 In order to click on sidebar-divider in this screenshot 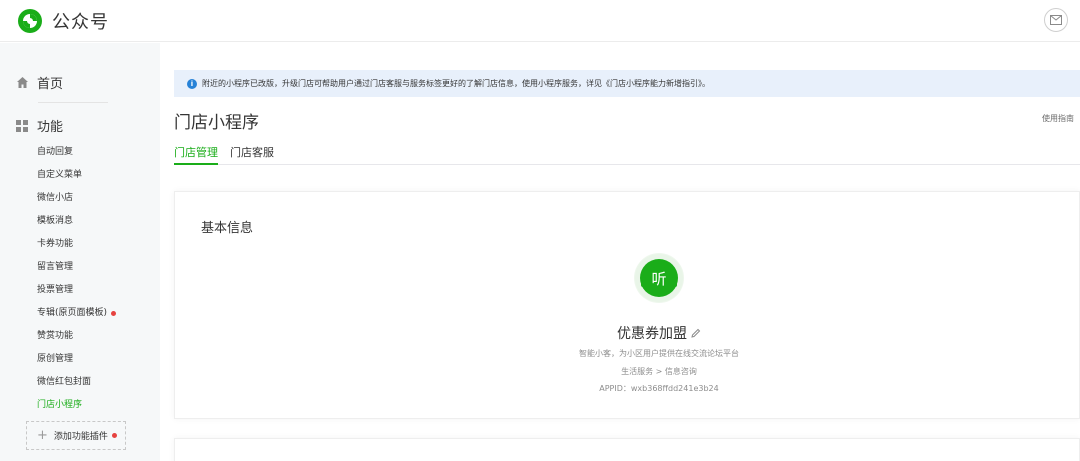, I will do `click(73, 102)`.